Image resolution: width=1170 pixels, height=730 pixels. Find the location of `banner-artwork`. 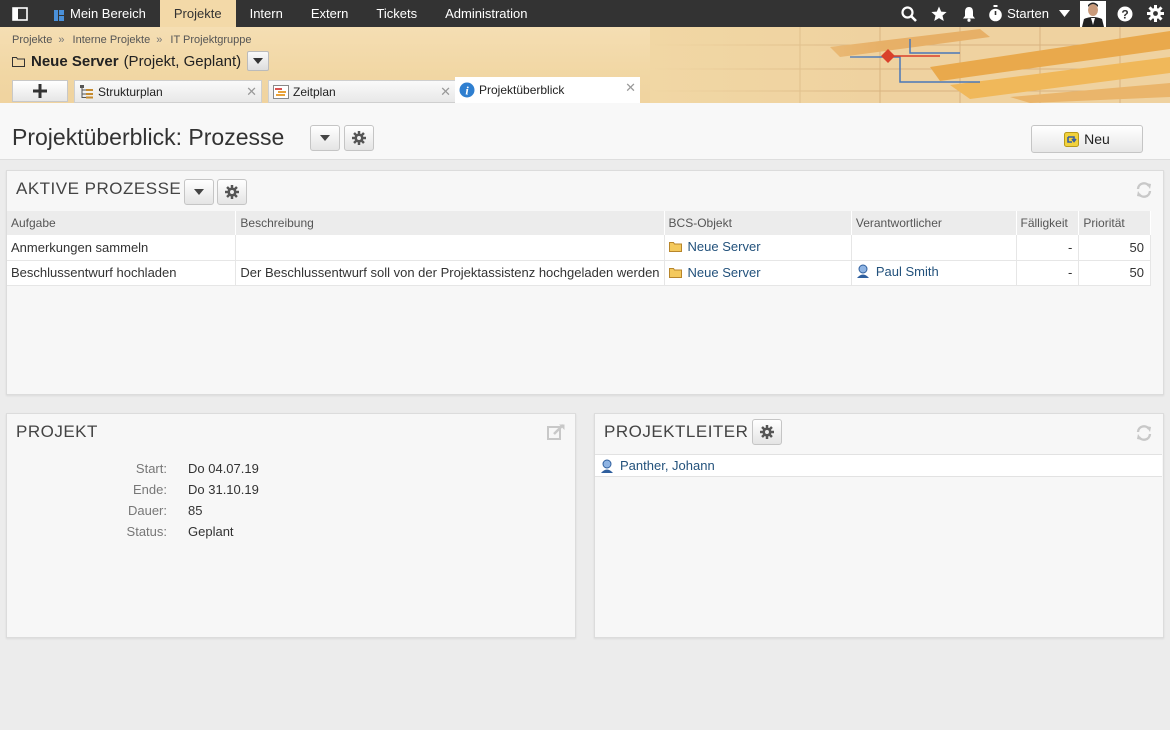

banner-artwork is located at coordinates (910, 65).